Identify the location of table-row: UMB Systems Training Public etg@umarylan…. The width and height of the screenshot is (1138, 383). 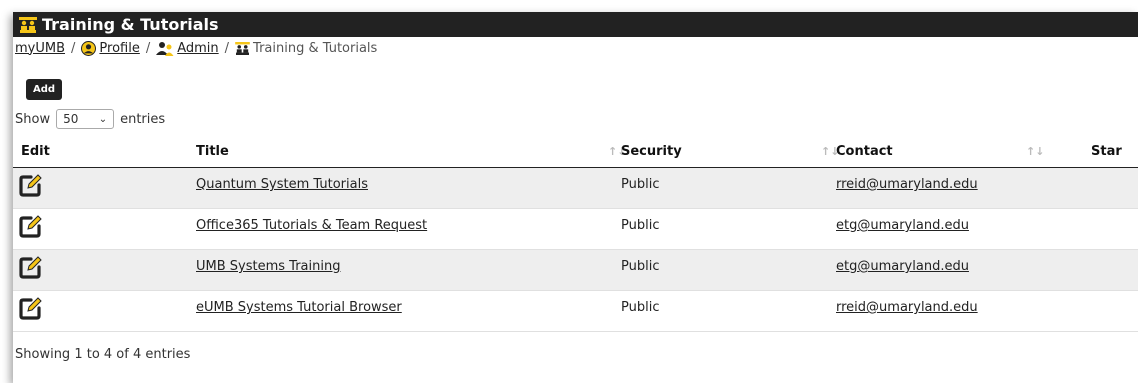
(575, 270).